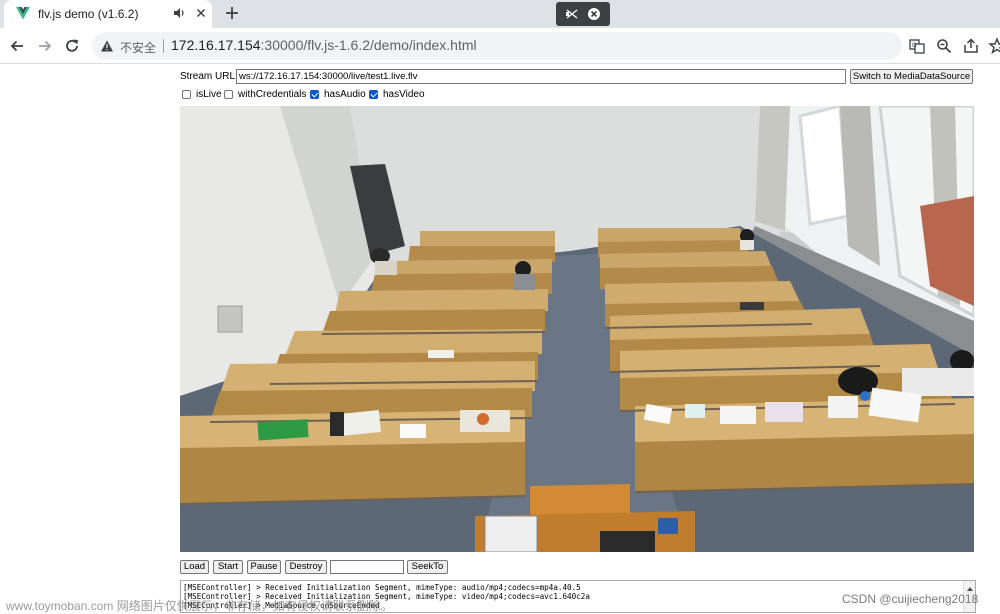  Describe the element at coordinates (368, 45) in the screenshot. I see `url-path: :30000/flv.js-1.6.2/demo/index.html` at that location.